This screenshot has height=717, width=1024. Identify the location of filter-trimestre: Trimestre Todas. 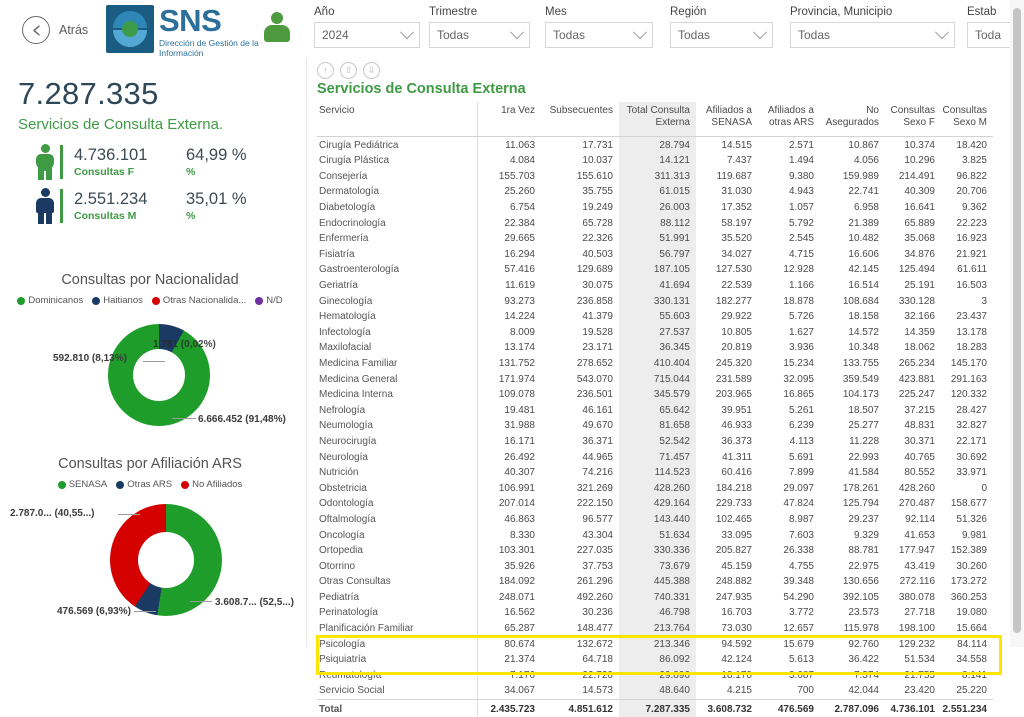
(479, 27).